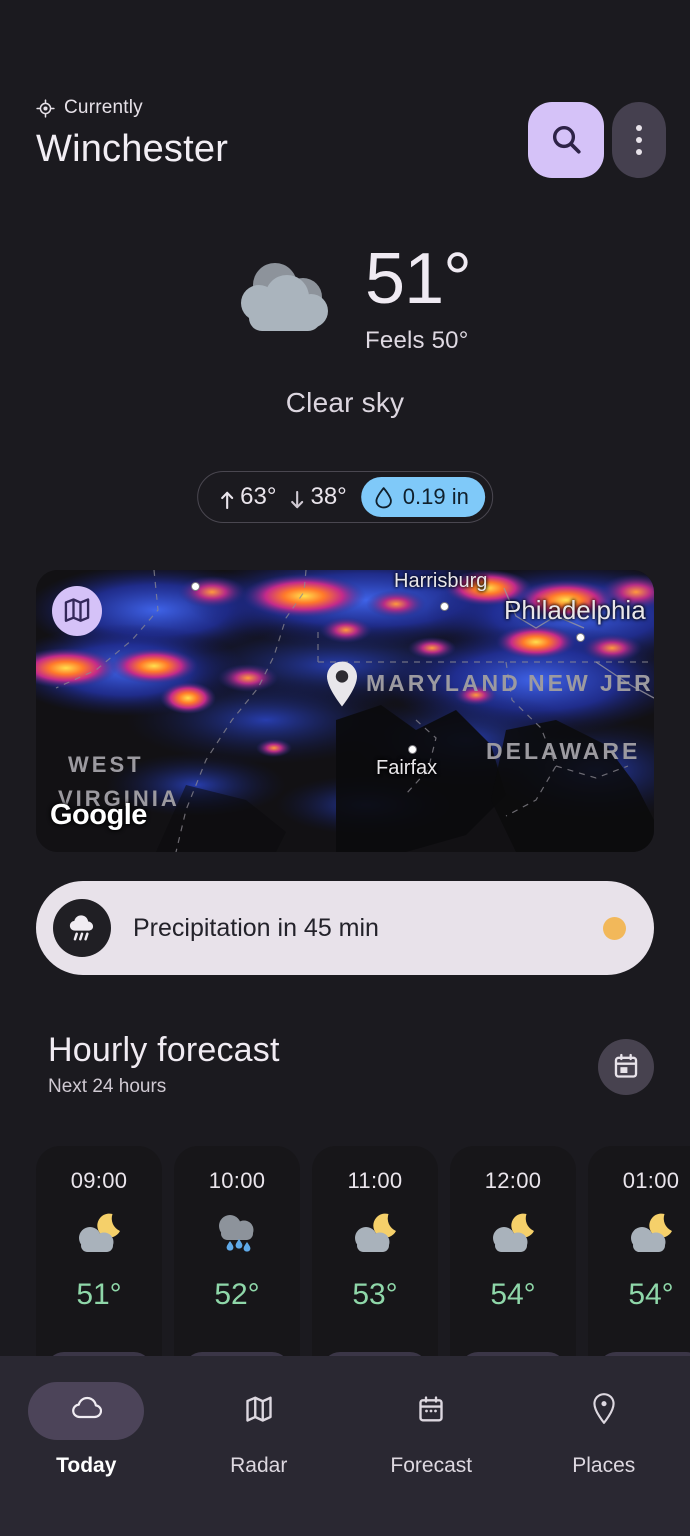 This screenshot has width=690, height=1536. What do you see at coordinates (328, 496) in the screenshot?
I see `low-temperature-value: 38°` at bounding box center [328, 496].